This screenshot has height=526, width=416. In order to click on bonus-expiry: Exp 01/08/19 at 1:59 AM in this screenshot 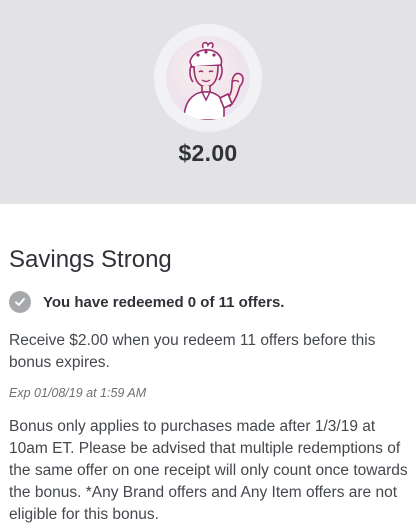, I will do `click(78, 393)`.